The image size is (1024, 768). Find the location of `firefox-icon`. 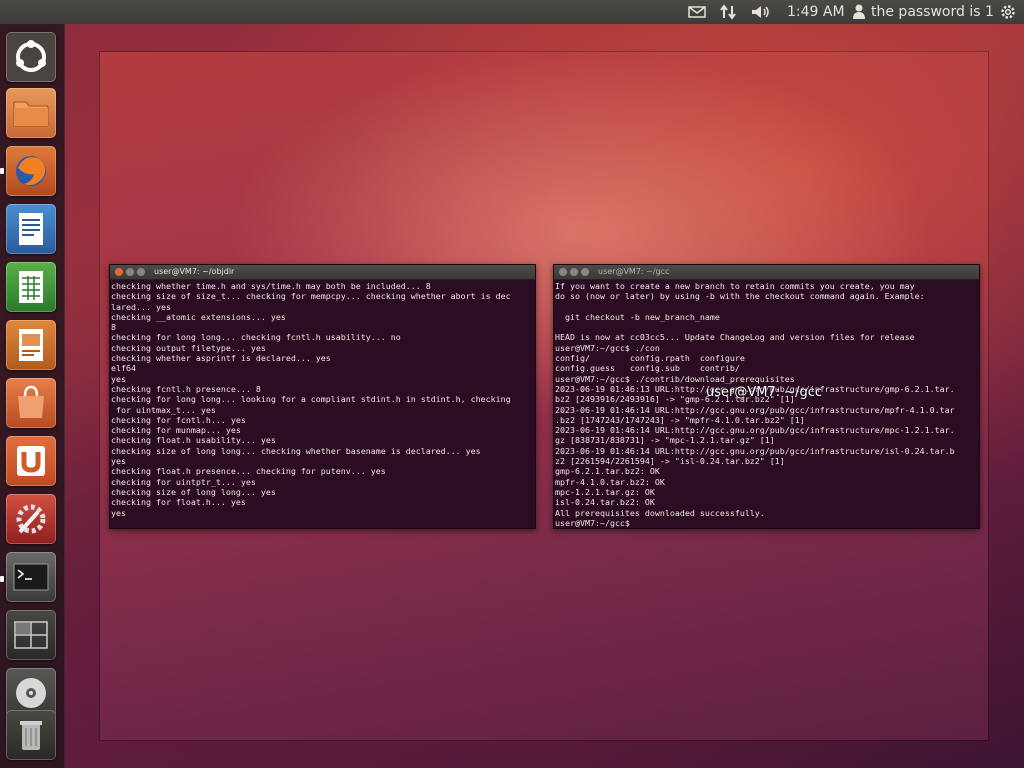

firefox-icon is located at coordinates (31, 171).